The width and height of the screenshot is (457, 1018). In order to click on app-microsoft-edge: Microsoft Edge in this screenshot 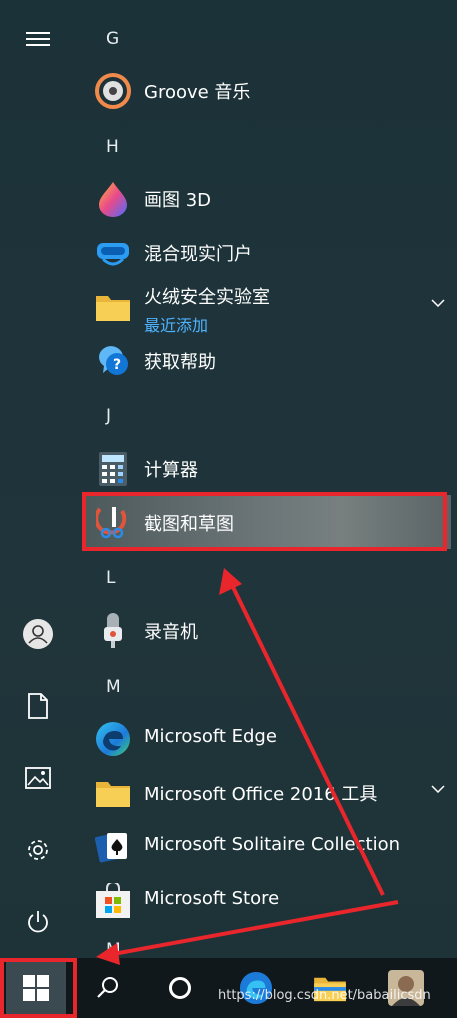, I will do `click(268, 738)`.